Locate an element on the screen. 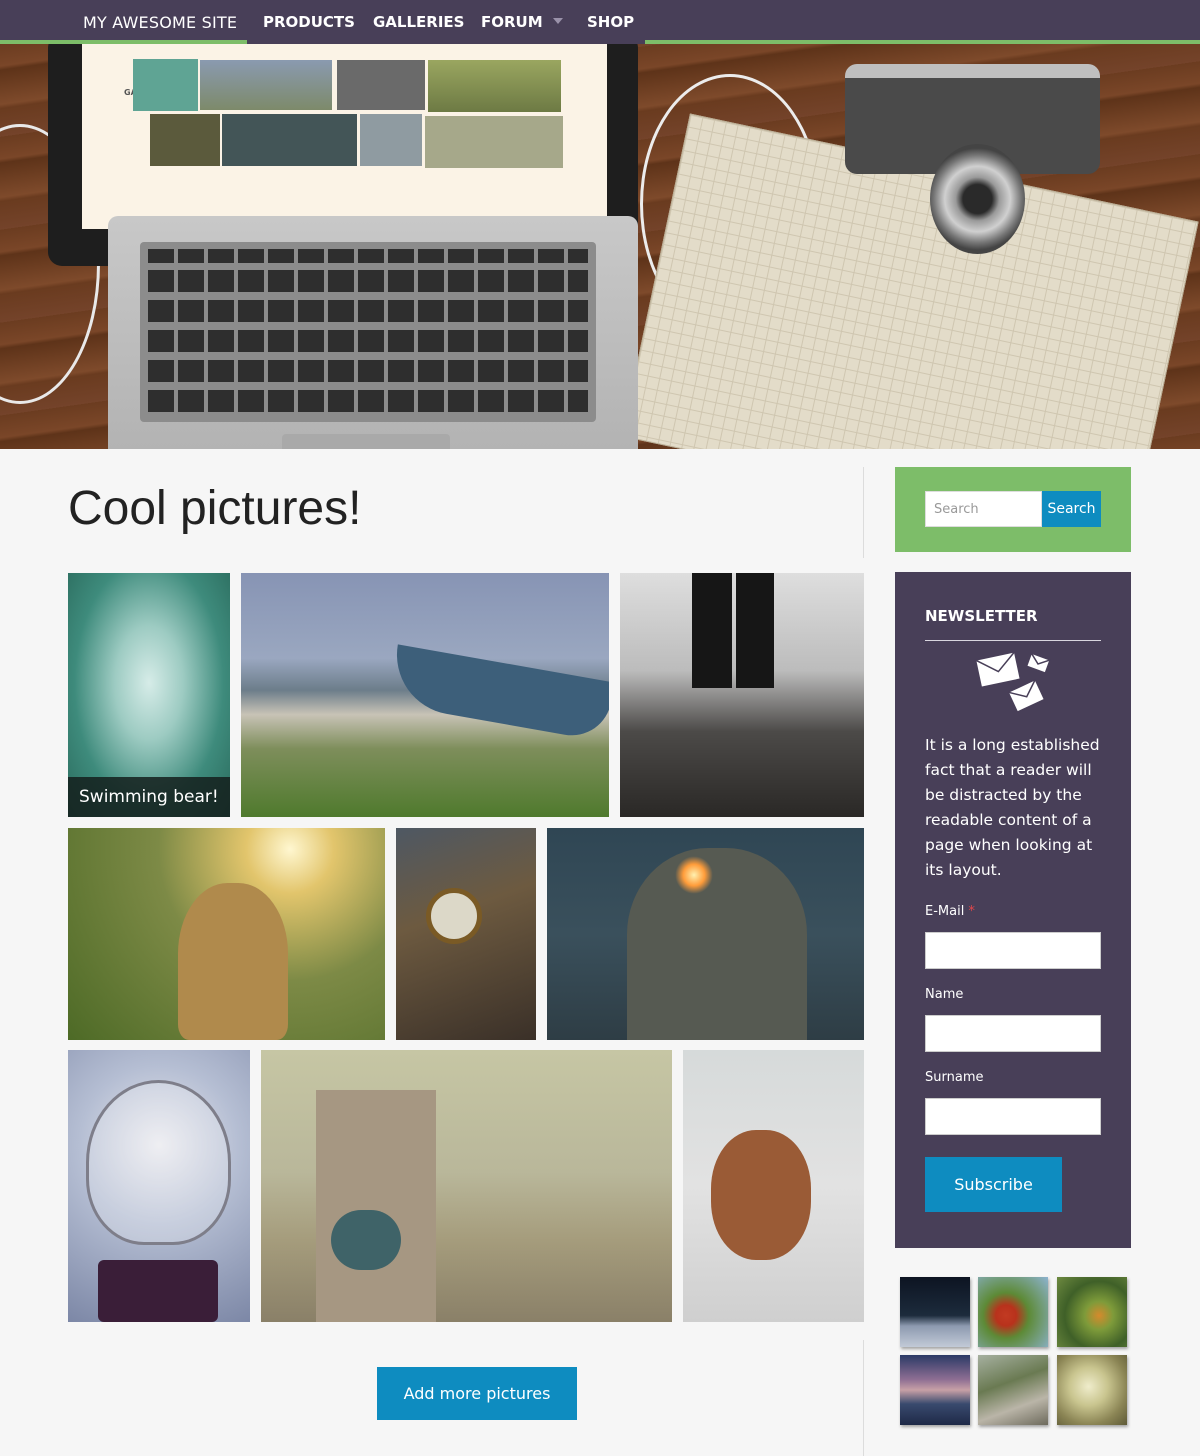  gallery-tile-clock is located at coordinates (466, 934).